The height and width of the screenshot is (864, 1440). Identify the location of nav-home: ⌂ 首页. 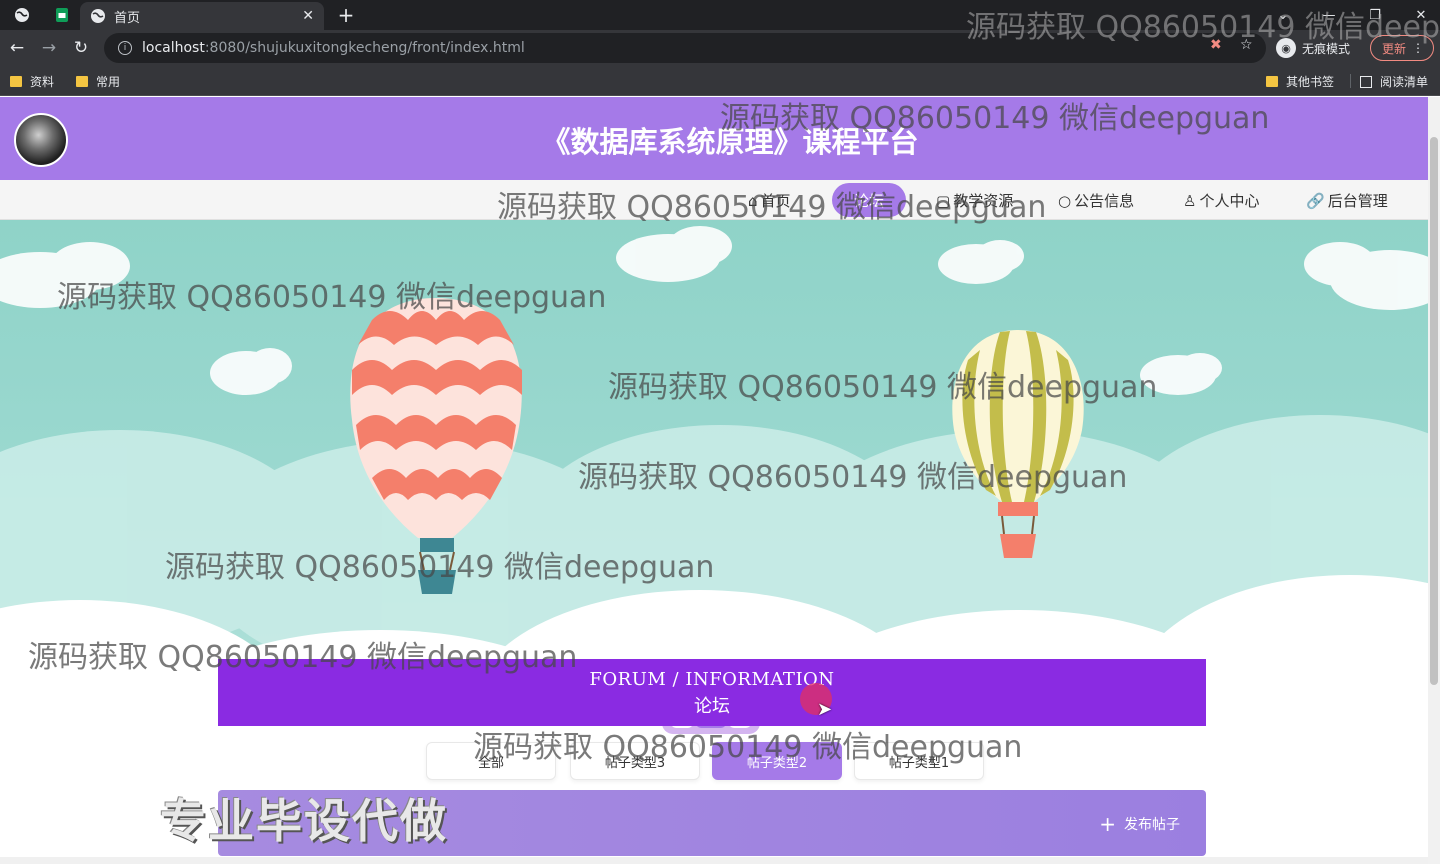
(769, 200).